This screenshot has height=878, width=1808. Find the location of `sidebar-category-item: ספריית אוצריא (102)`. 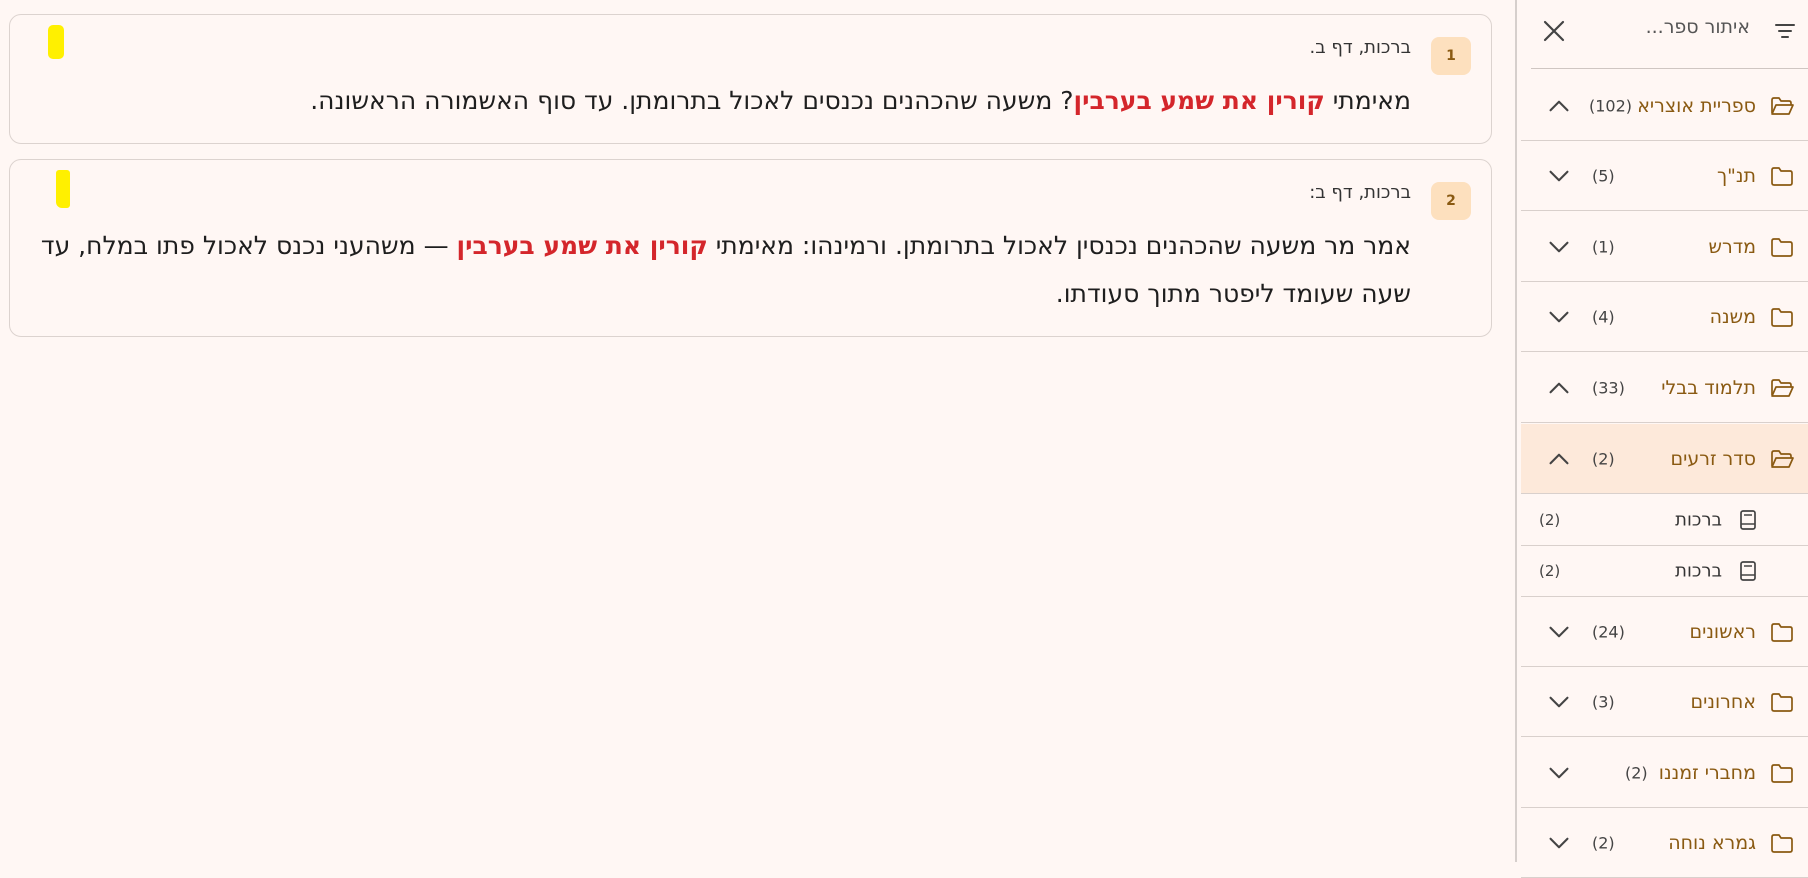

sidebar-category-item: ספריית אוצריא (102) is located at coordinates (1664, 106).